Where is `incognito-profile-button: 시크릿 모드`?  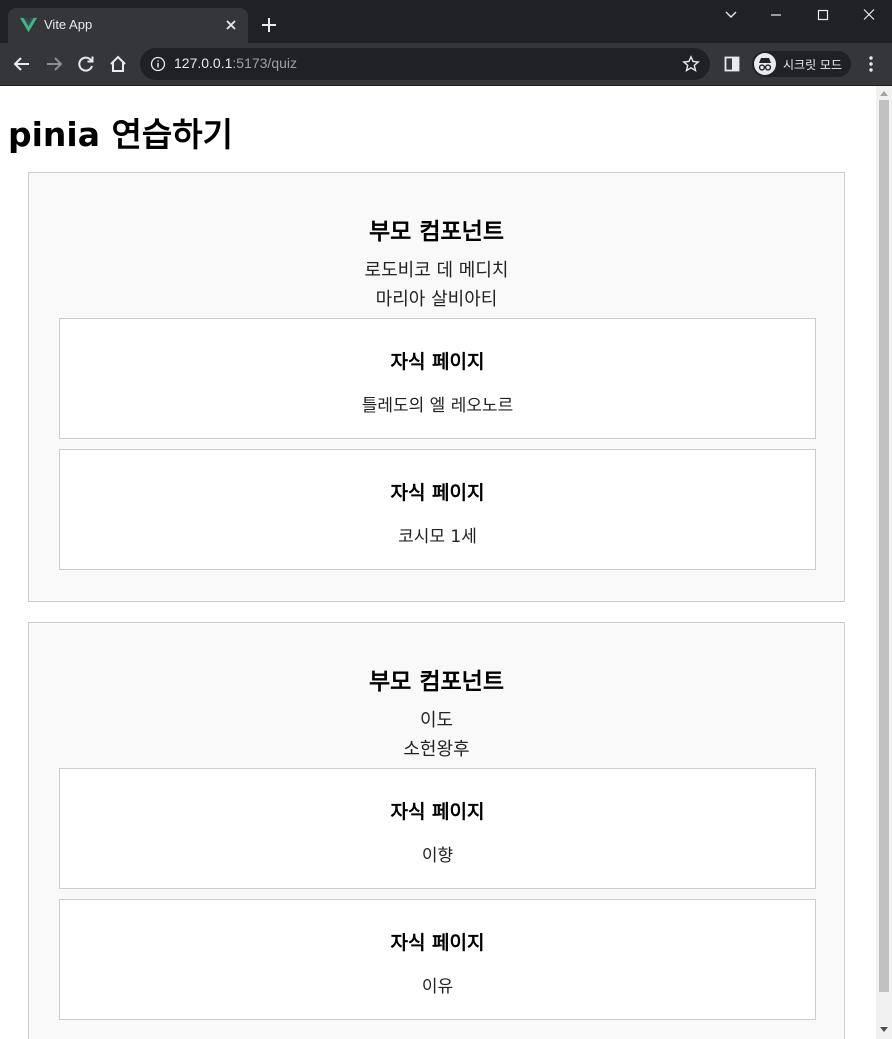
incognito-profile-button: 시크릿 모드 is located at coordinates (801, 64).